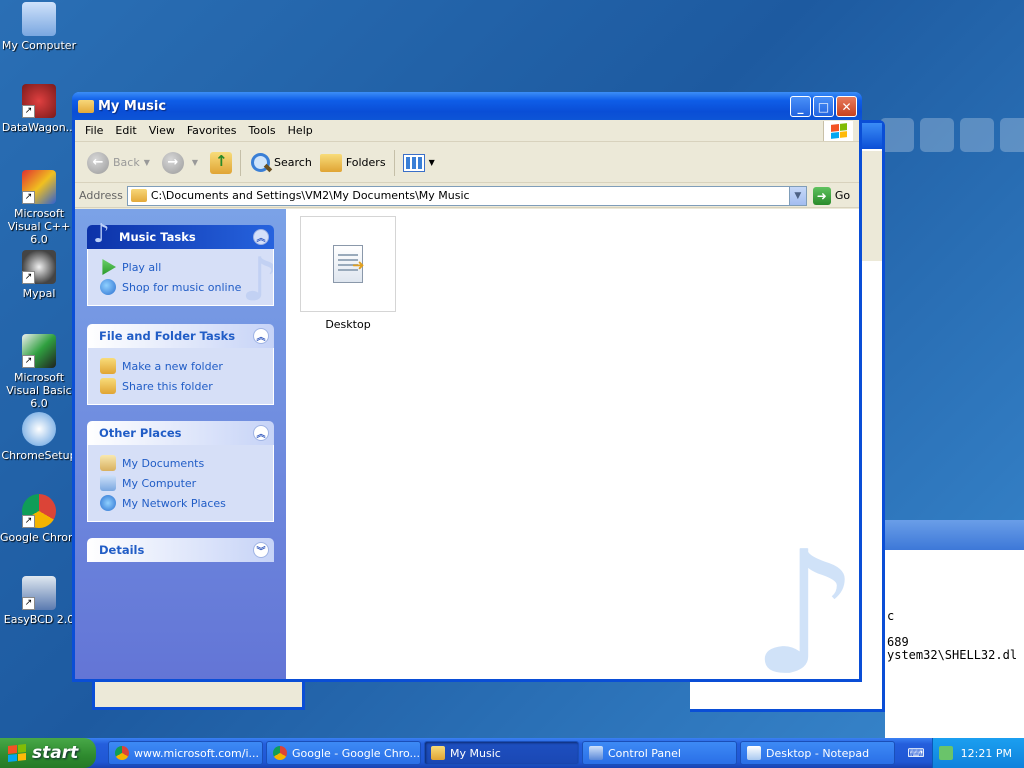  What do you see at coordinates (754, 753) in the screenshot?
I see `notepad-icon` at bounding box center [754, 753].